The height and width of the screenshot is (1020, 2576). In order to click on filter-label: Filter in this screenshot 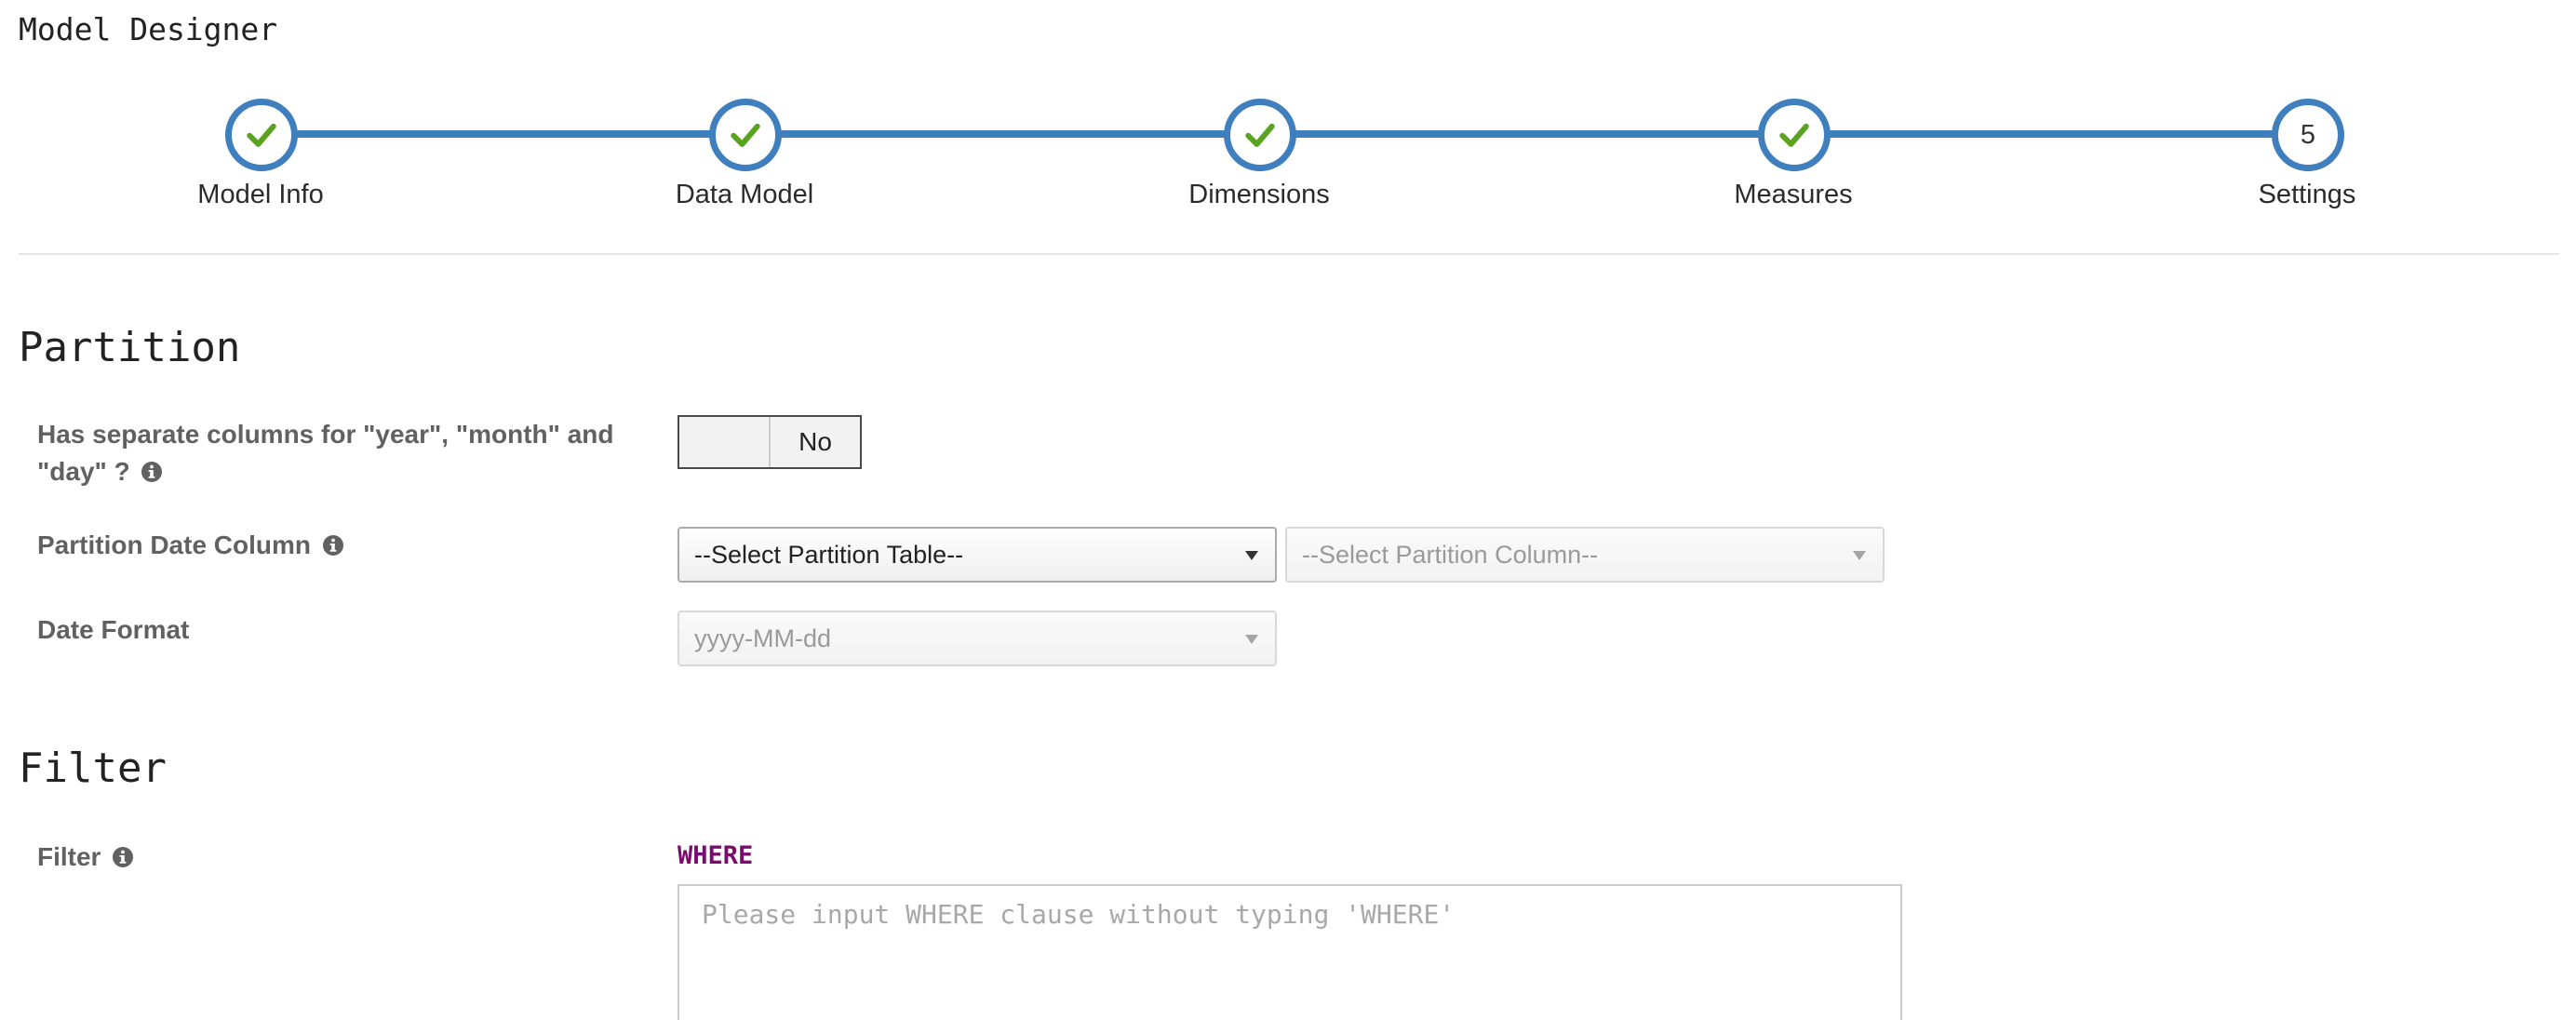, I will do `click(335, 857)`.